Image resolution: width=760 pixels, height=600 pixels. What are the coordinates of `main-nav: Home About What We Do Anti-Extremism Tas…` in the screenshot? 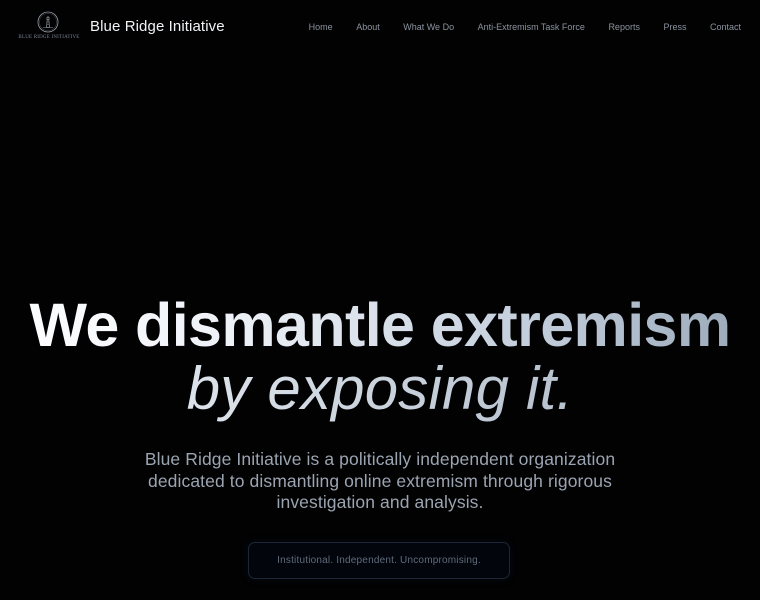 It's located at (525, 27).